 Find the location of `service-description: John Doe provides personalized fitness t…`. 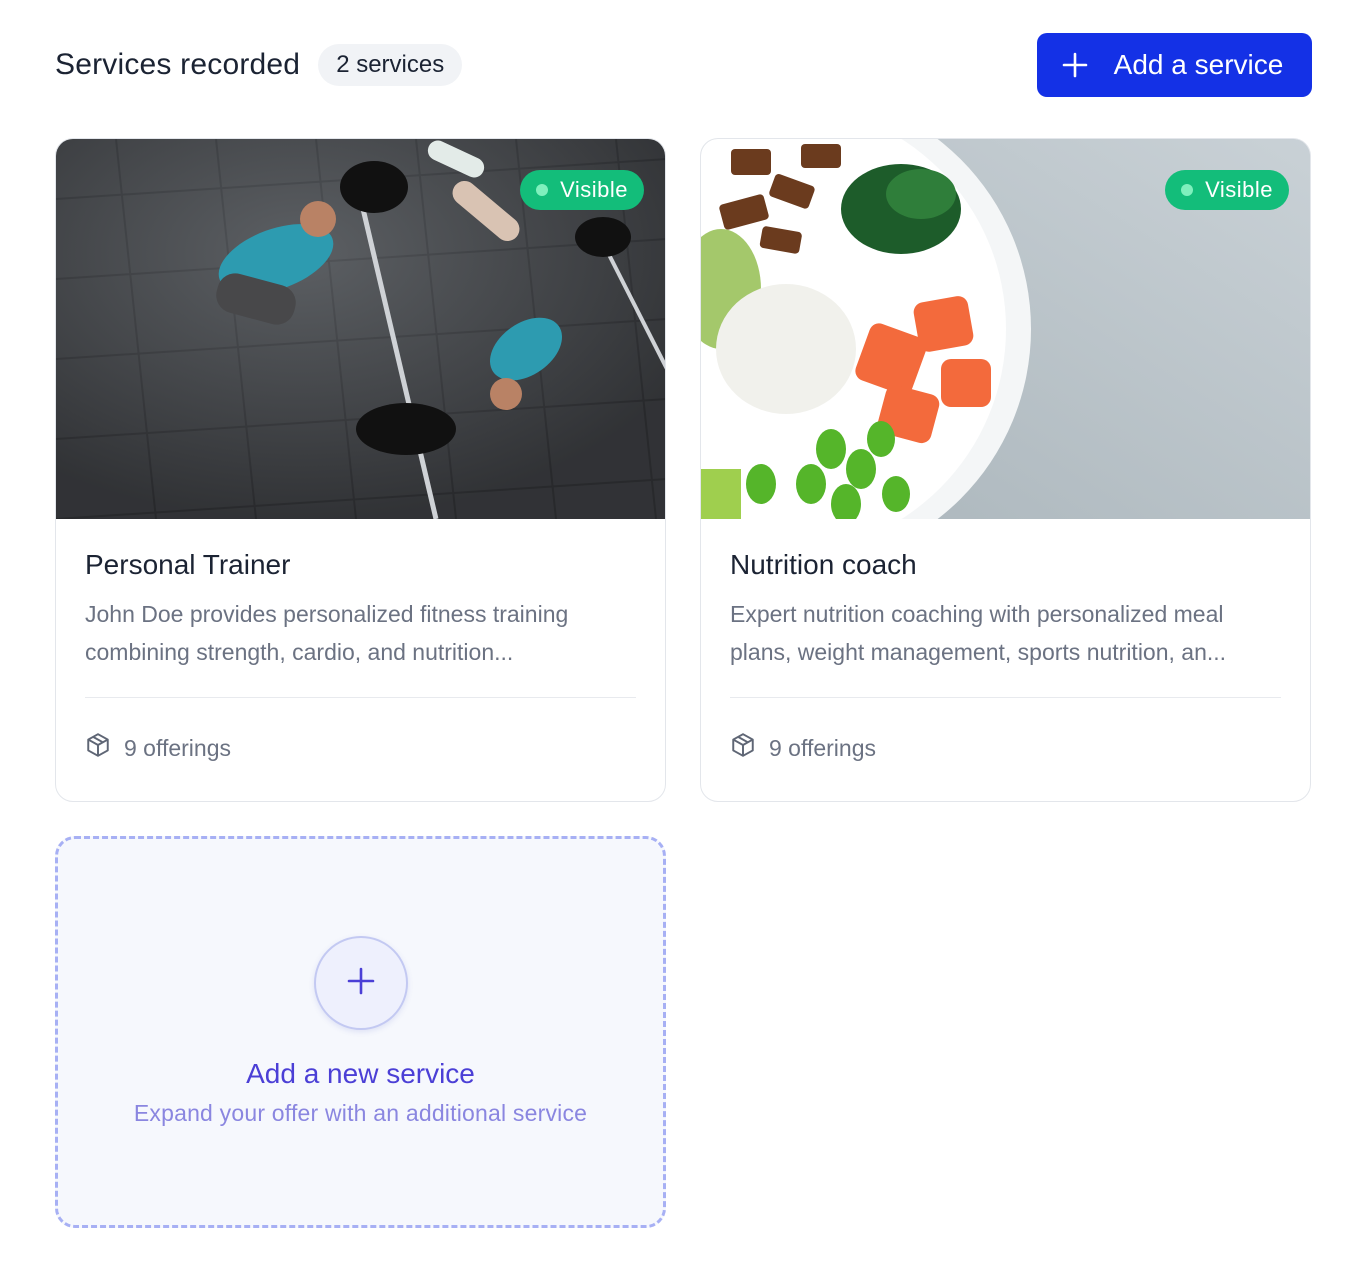

service-description: John Doe provides personalized fitness t… is located at coordinates (327, 633).